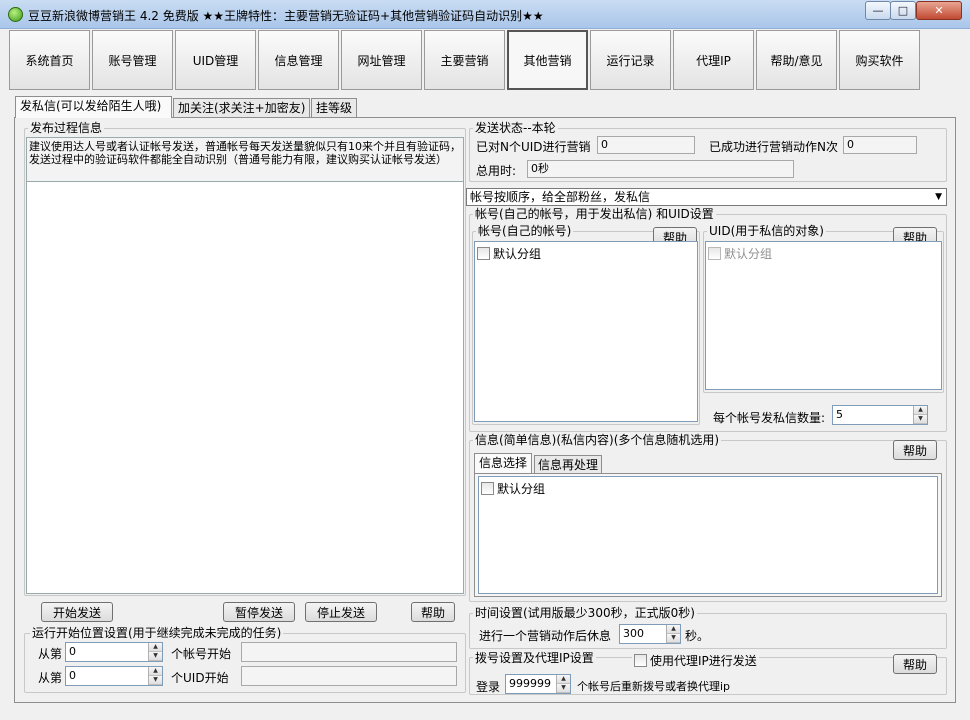  What do you see at coordinates (703, 661) in the screenshot?
I see `use-proxy-label: 使用代理IP进行发送` at bounding box center [703, 661].